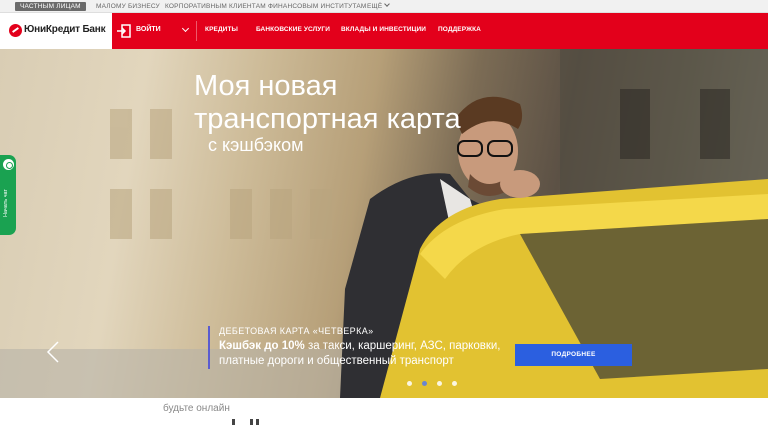 The image size is (768, 425). What do you see at coordinates (148, 29) in the screenshot?
I see `login-label: Войти` at bounding box center [148, 29].